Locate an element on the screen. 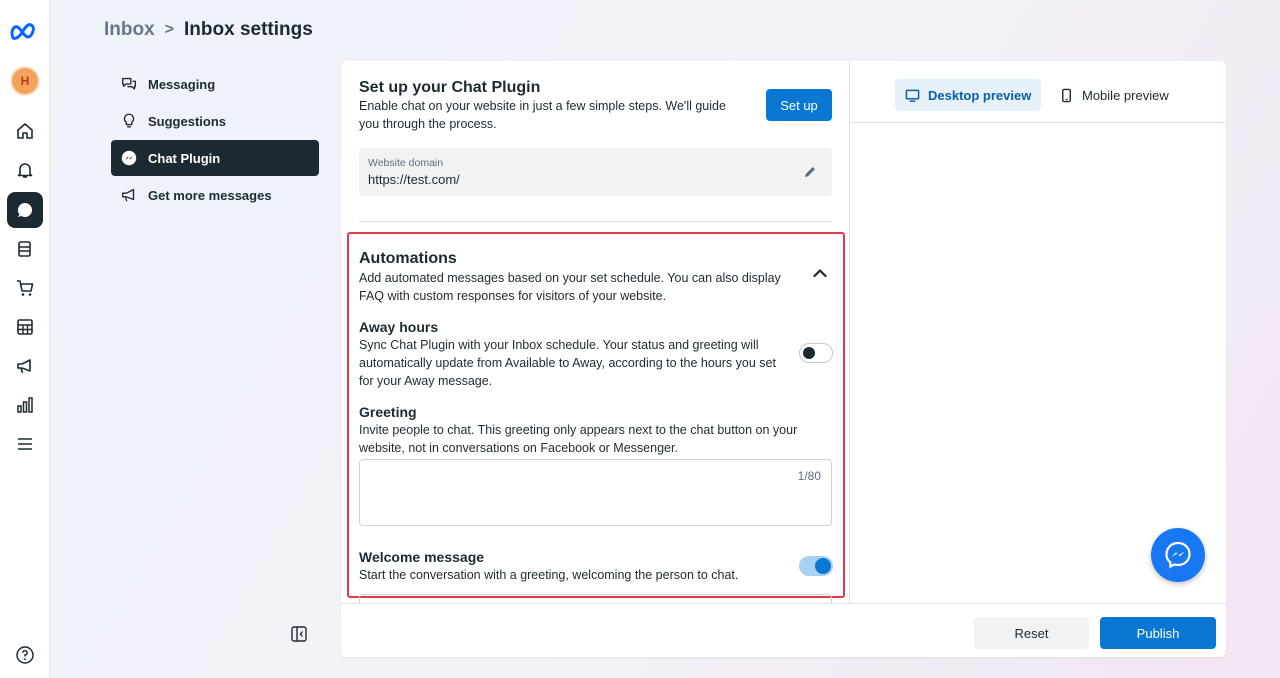 Image resolution: width=1280 pixels, height=678 pixels. nav-item-messaging: Messaging is located at coordinates (215, 84).